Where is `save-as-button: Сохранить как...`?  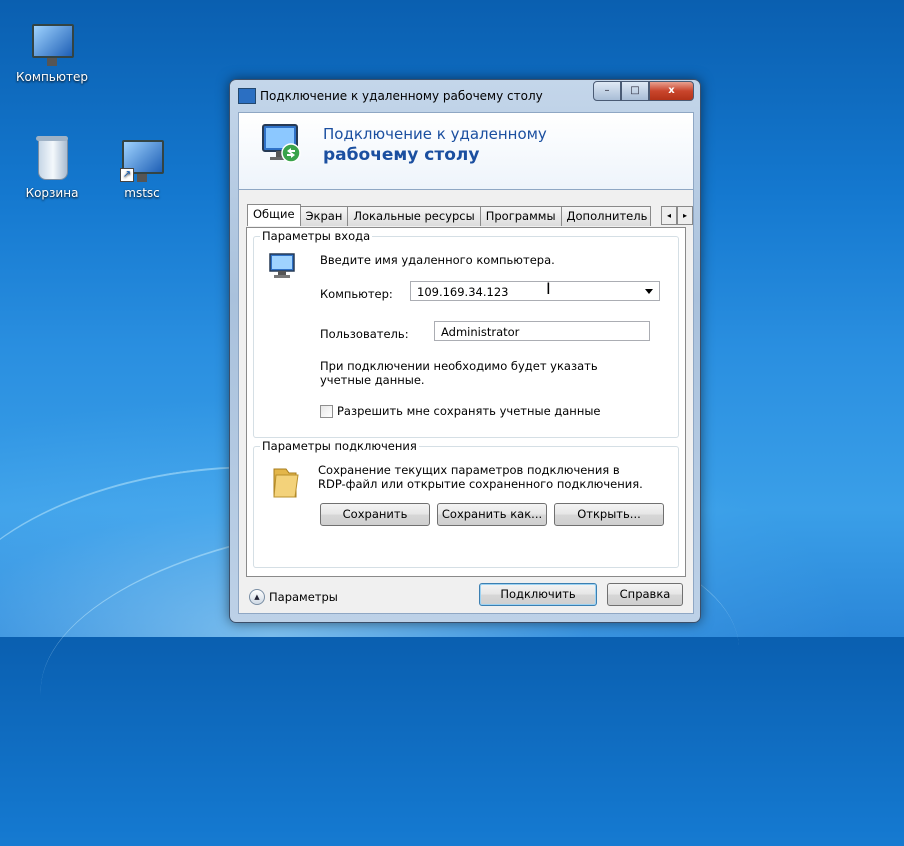 save-as-button: Сохранить как... is located at coordinates (492, 514).